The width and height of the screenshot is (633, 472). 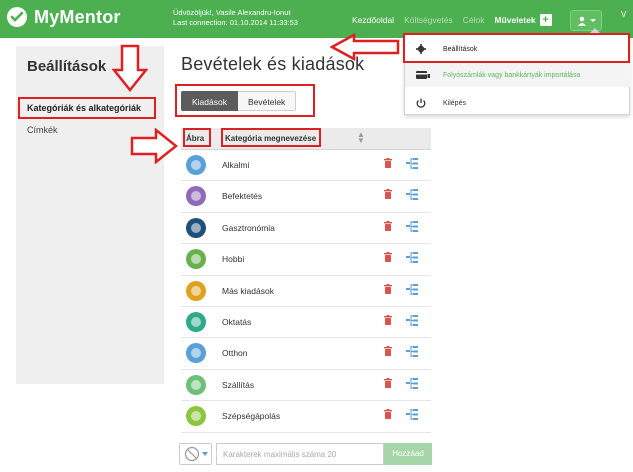 I want to click on table-row: Oktatás, so click(x=306, y=323).